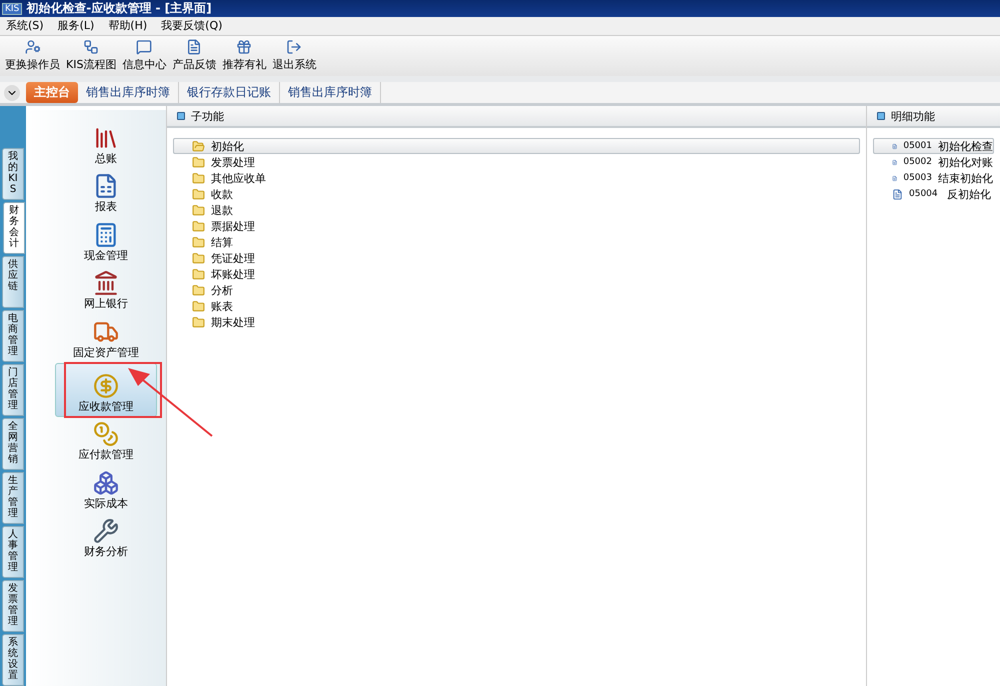 The width and height of the screenshot is (1000, 686). I want to click on folder-item: 凭证处理, so click(516, 258).